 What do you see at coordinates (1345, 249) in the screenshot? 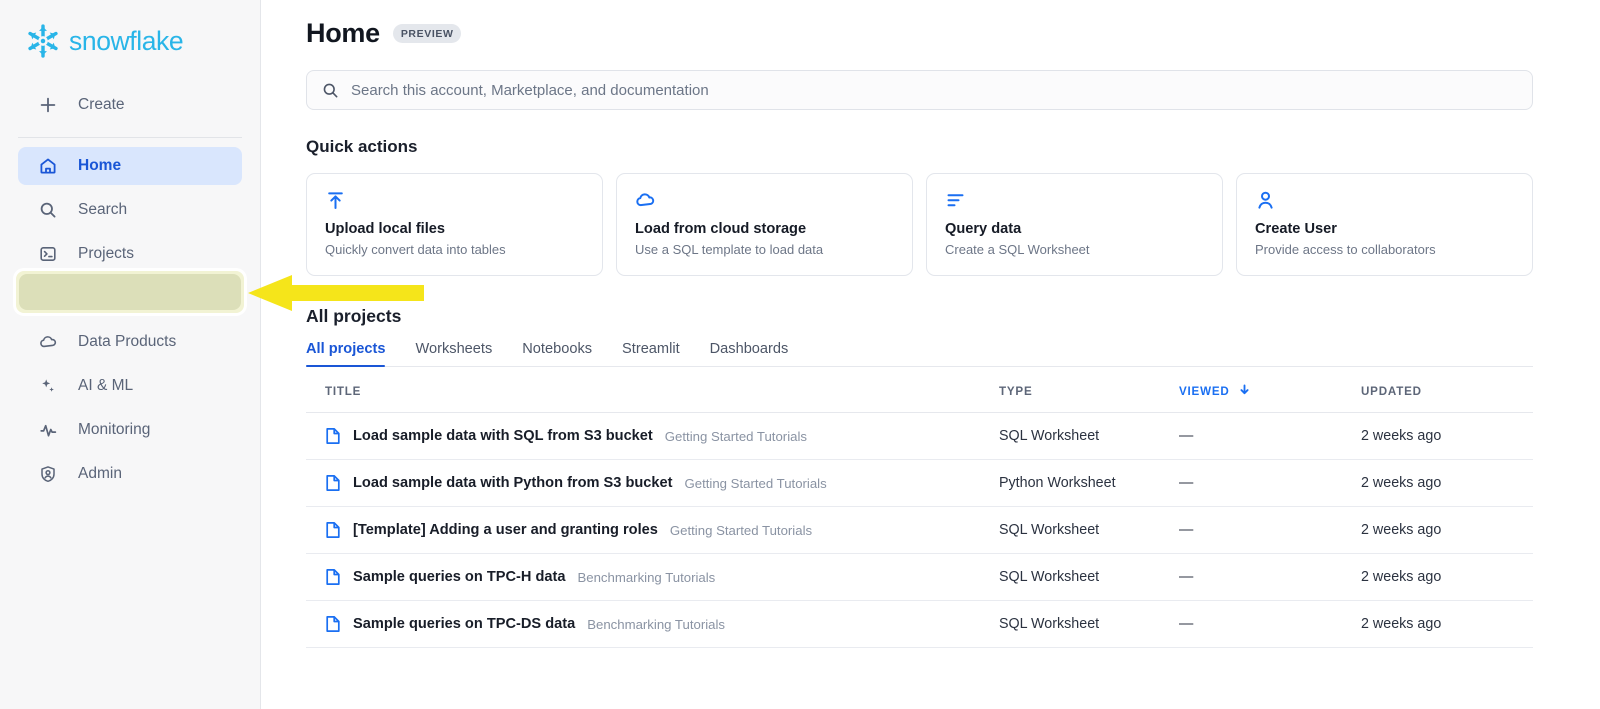
I see `card-subtitle: Provide access to collaborators` at bounding box center [1345, 249].